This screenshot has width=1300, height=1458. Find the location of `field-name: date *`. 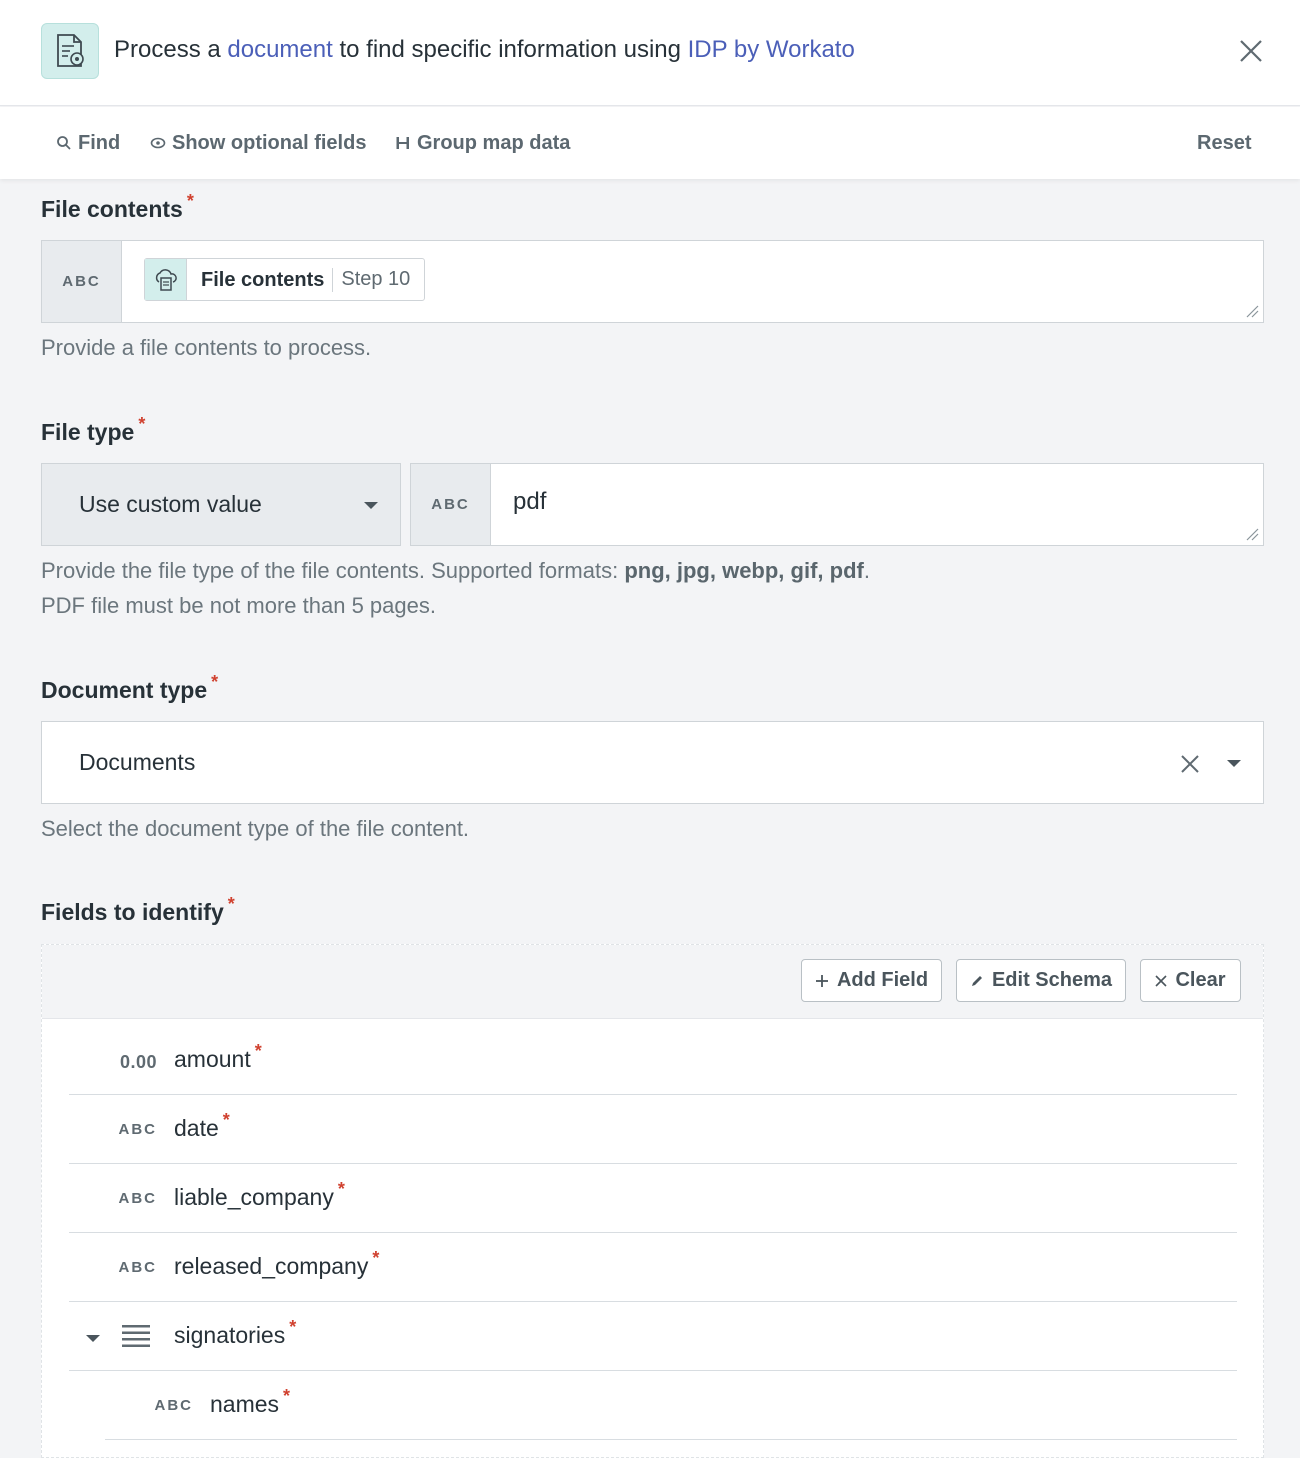

field-name: date * is located at coordinates (202, 1126).